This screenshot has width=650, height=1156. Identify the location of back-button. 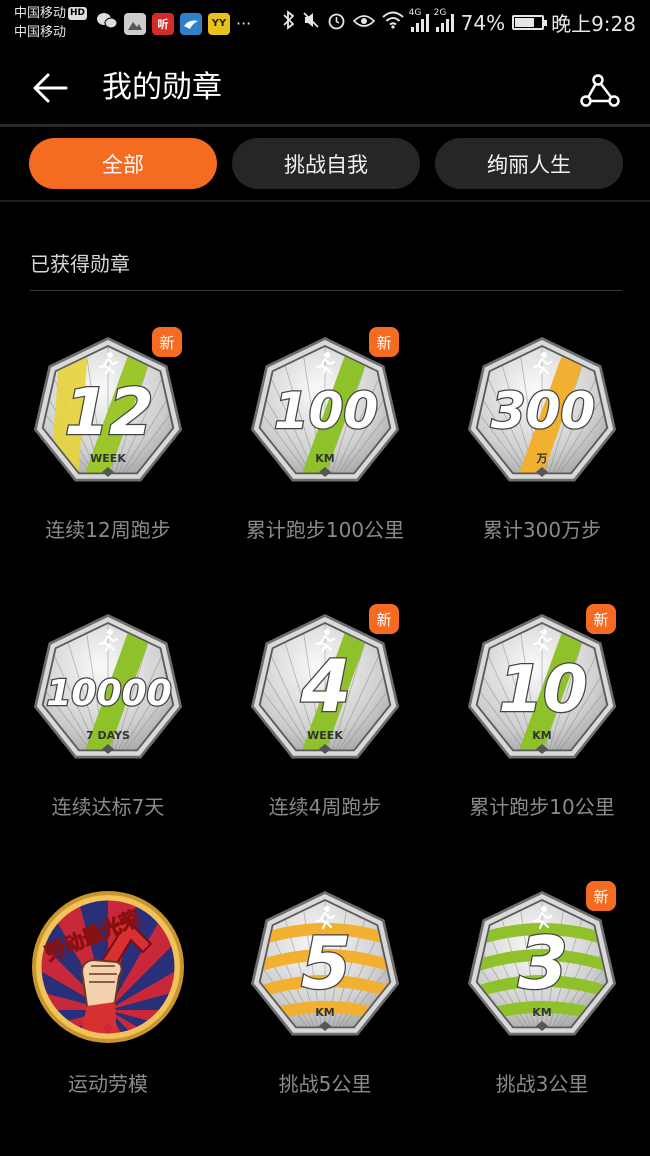
(50, 88).